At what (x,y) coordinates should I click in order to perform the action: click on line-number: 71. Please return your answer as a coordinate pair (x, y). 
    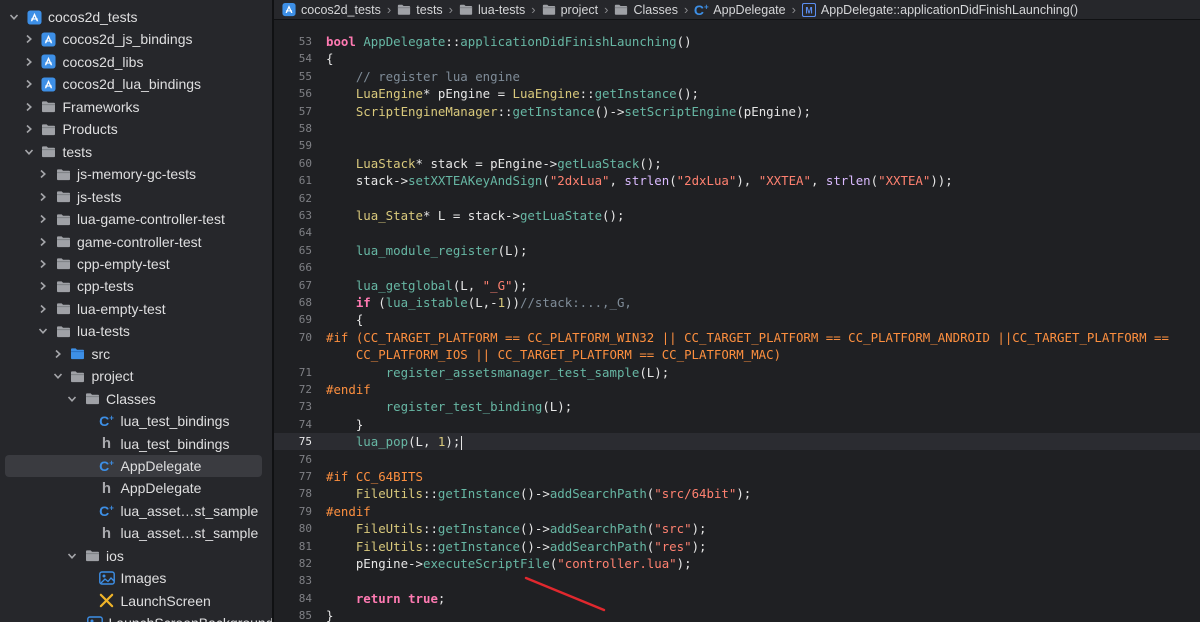
    Looking at the image, I should click on (293, 372).